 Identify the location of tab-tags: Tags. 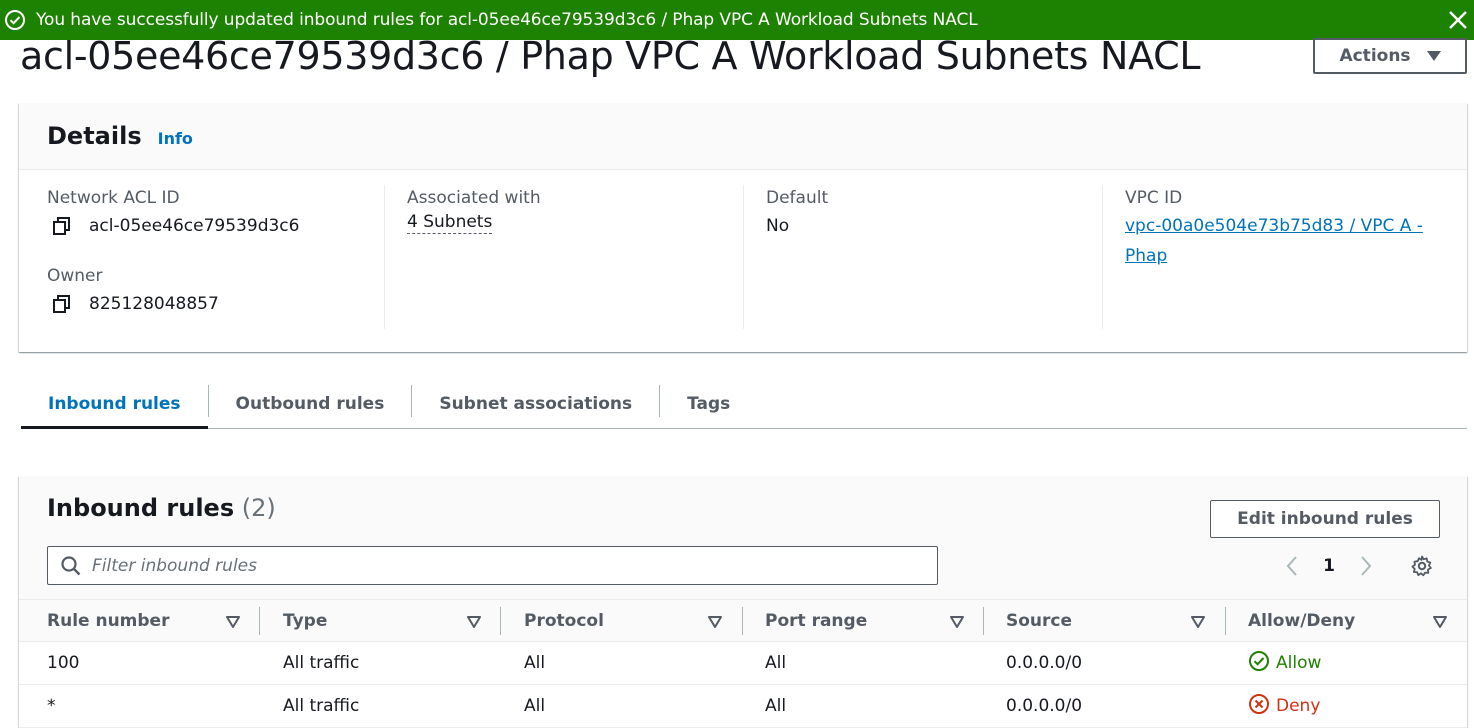
(708, 404).